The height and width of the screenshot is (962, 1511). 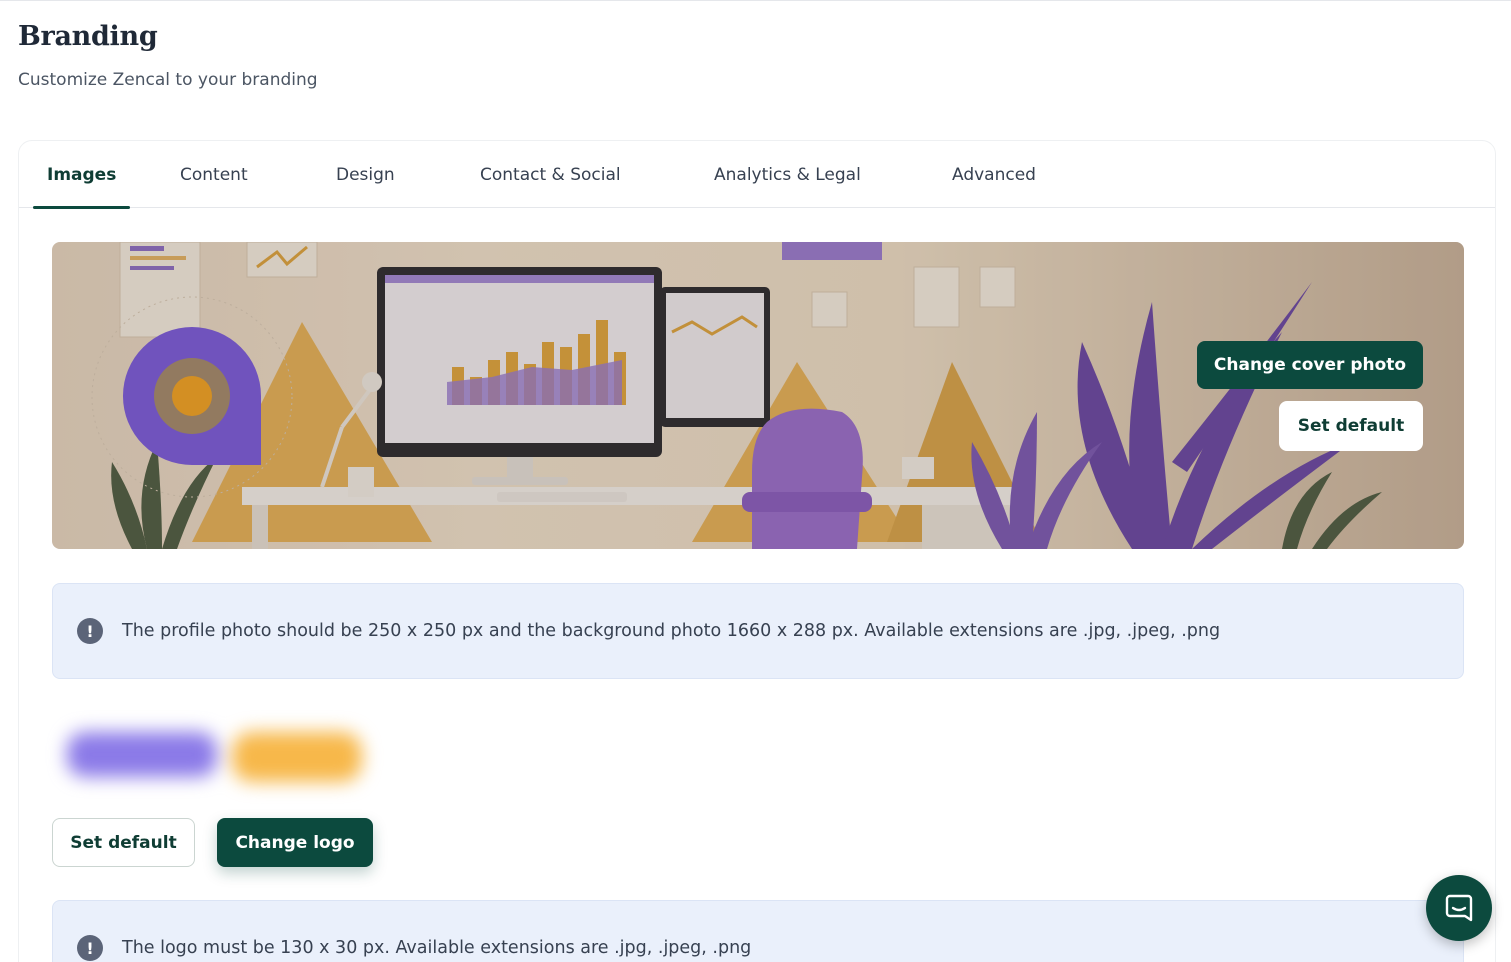 I want to click on cover-set-default-button: Set default, so click(x=1351, y=426).